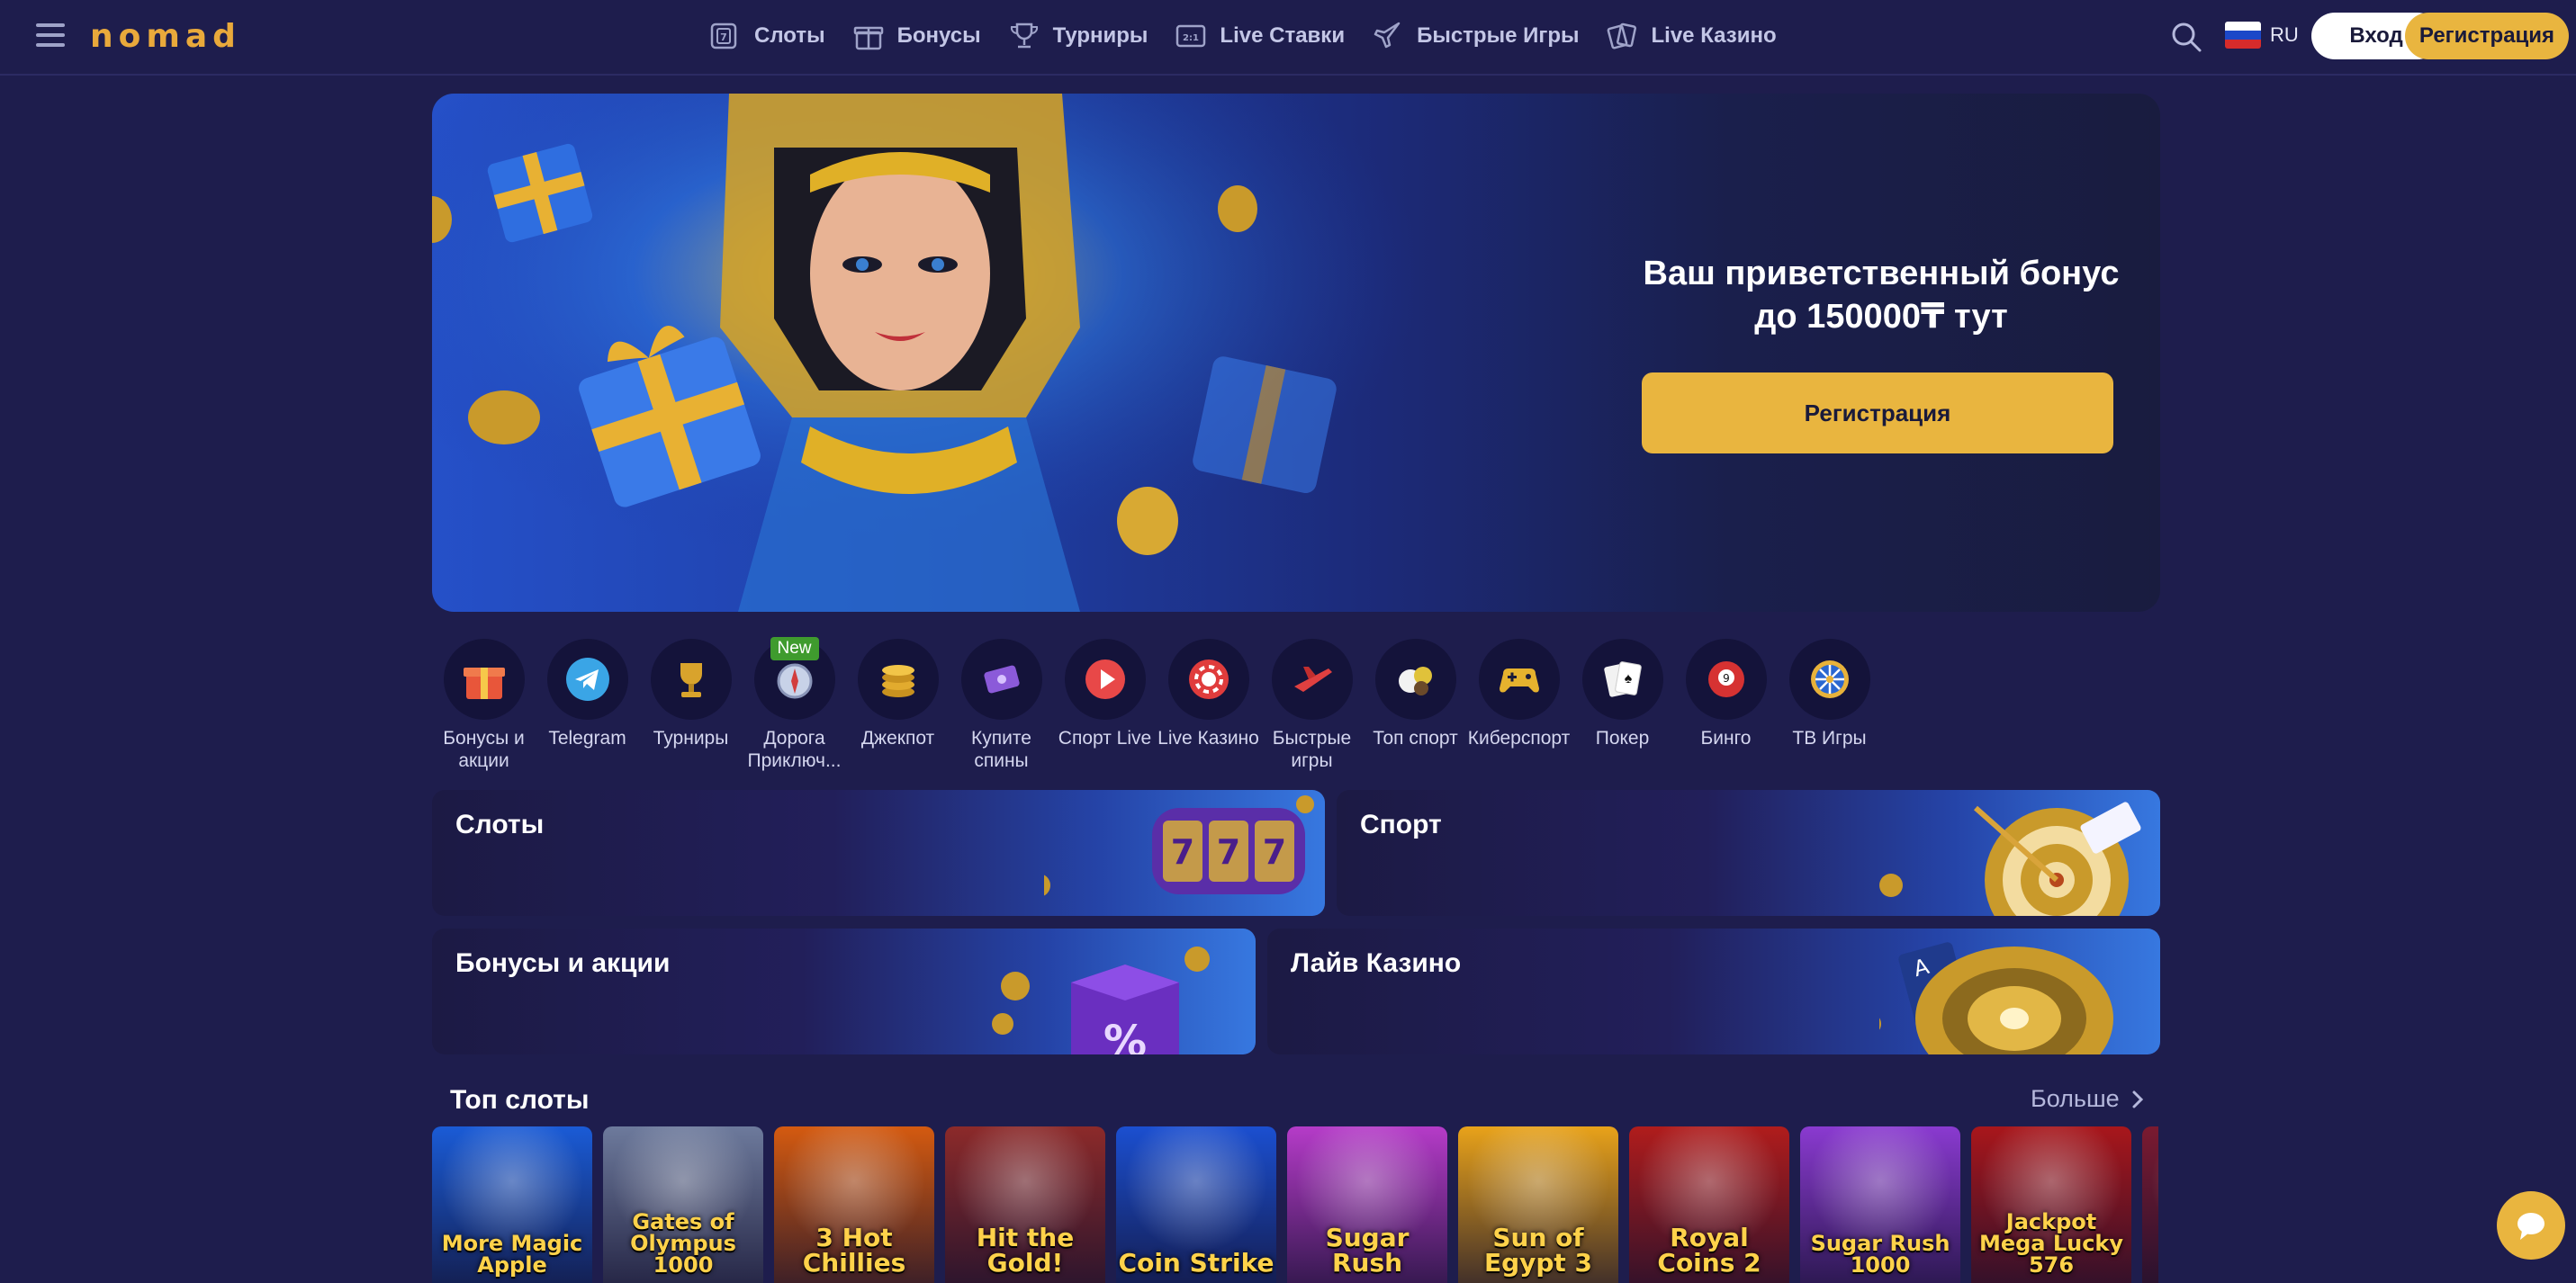  Describe the element at coordinates (1025, 1204) in the screenshot. I see `slot-game-tile: Hit the Gold!` at that location.